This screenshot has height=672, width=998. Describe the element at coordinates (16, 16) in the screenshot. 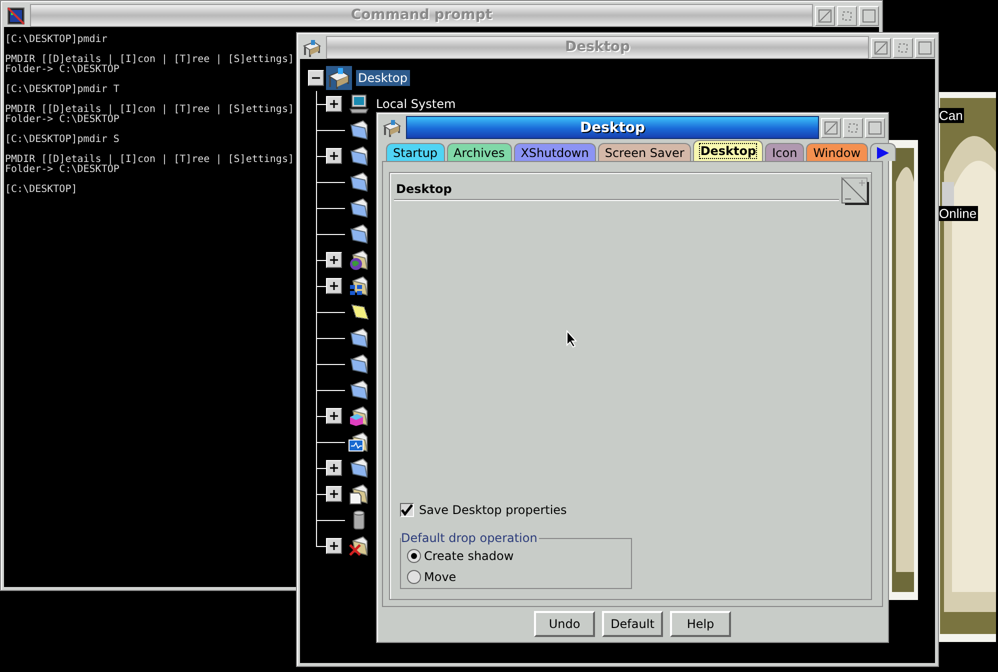

I see `terminal-icon` at that location.